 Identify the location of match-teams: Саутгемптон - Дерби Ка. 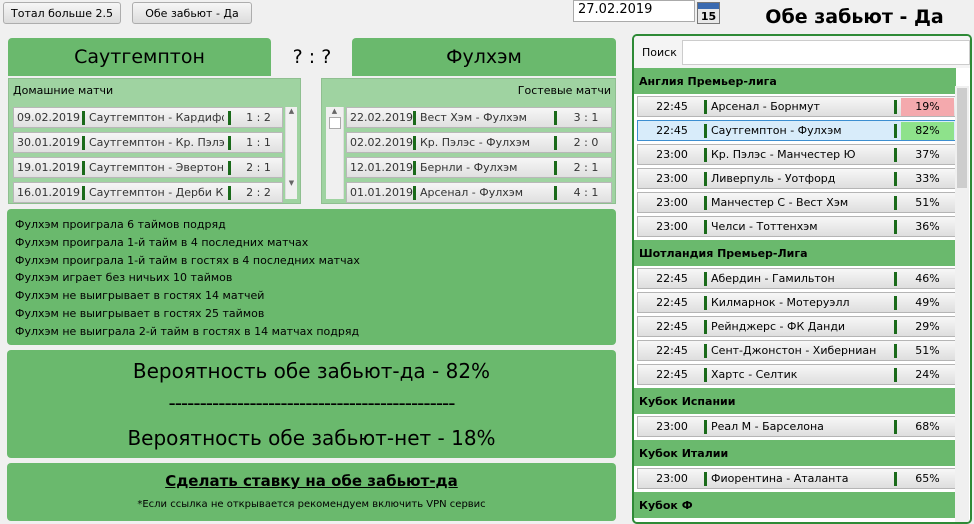
(156, 192).